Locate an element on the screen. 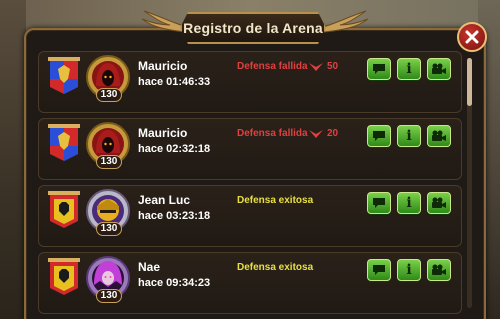  battle-time: hace 02:32:18 is located at coordinates (174, 149).